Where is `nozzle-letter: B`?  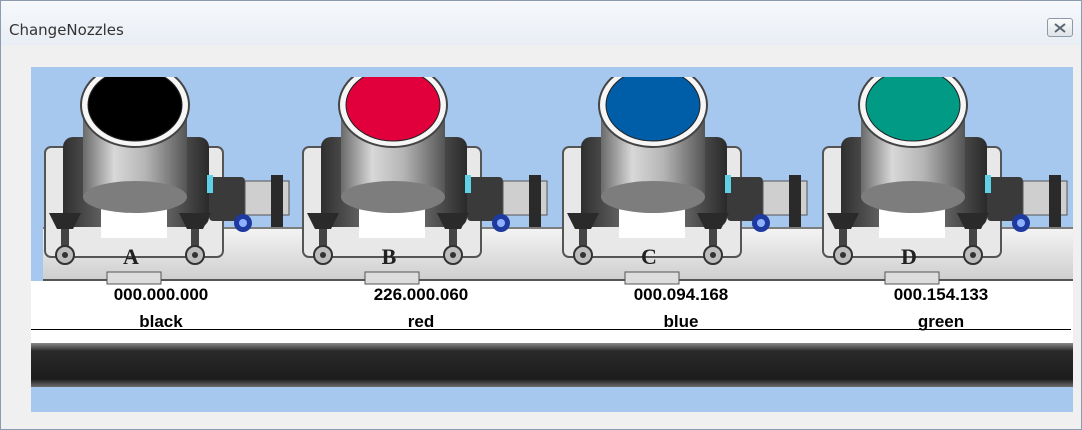 nozzle-letter: B is located at coordinates (389, 256).